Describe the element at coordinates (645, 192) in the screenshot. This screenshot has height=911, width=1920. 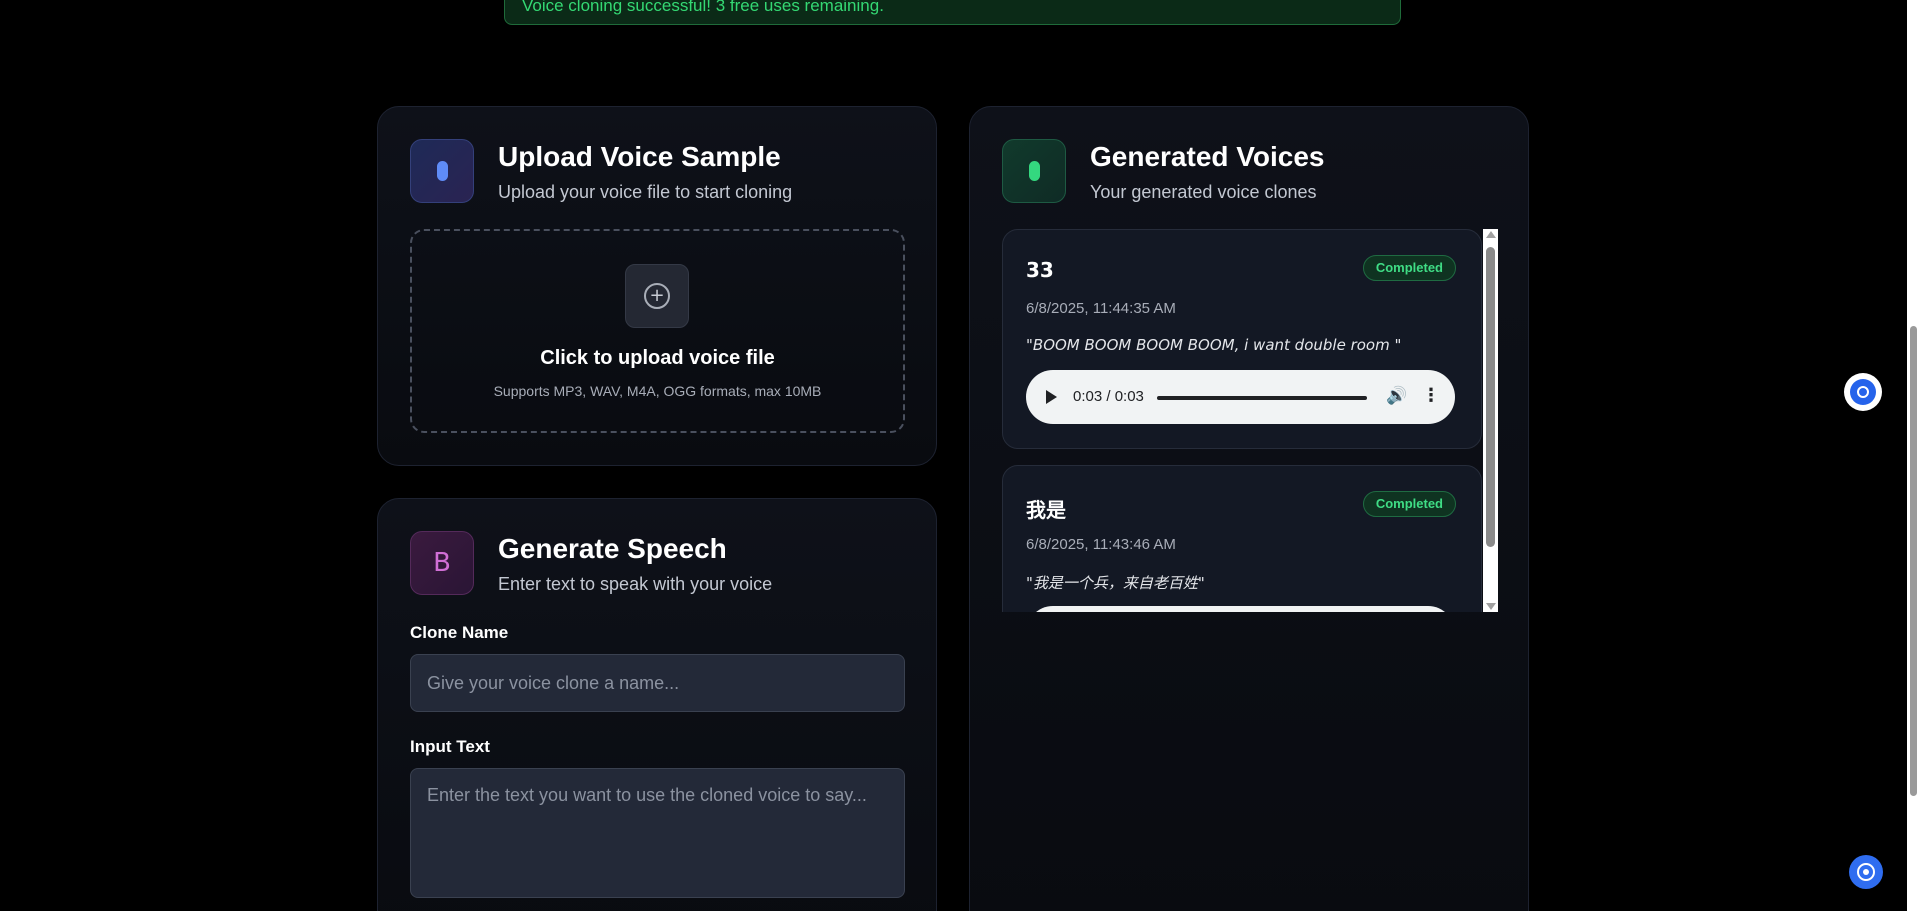
I see `upload-card-subtitle: Upload your voice file to start cloning` at that location.